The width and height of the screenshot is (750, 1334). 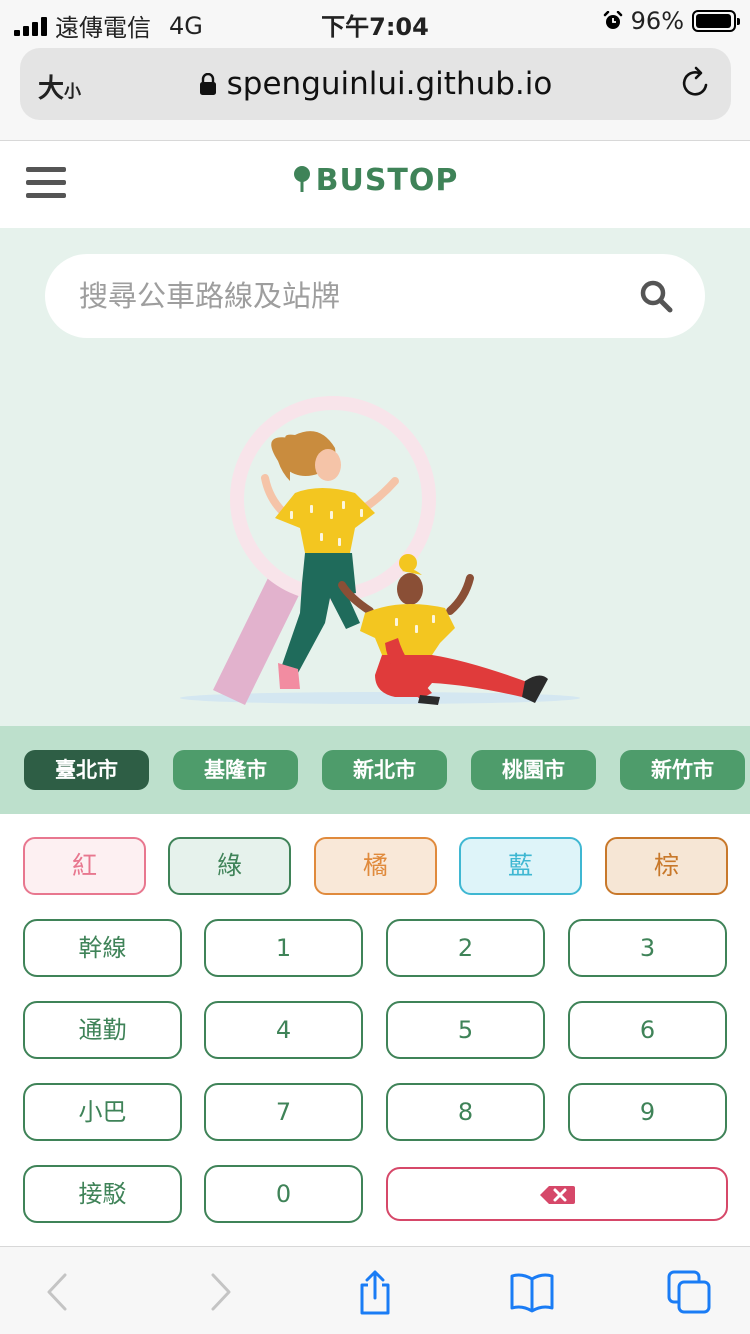 I want to click on color-key-red: 紅, so click(x=84, y=866).